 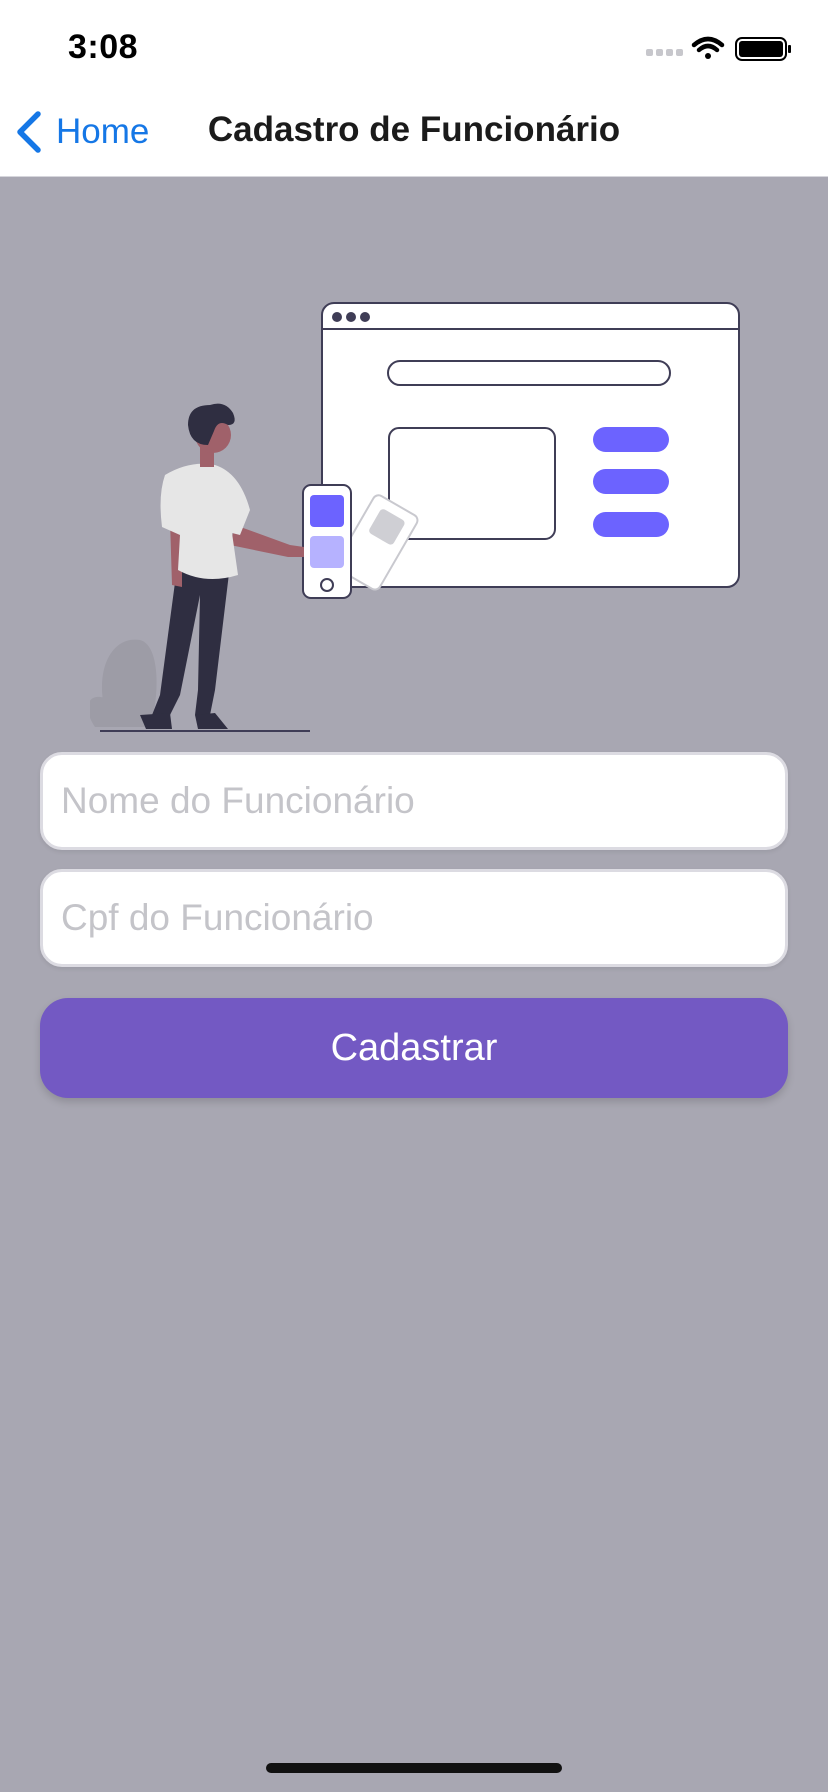 I want to click on phone-illustration, so click(x=327, y=541).